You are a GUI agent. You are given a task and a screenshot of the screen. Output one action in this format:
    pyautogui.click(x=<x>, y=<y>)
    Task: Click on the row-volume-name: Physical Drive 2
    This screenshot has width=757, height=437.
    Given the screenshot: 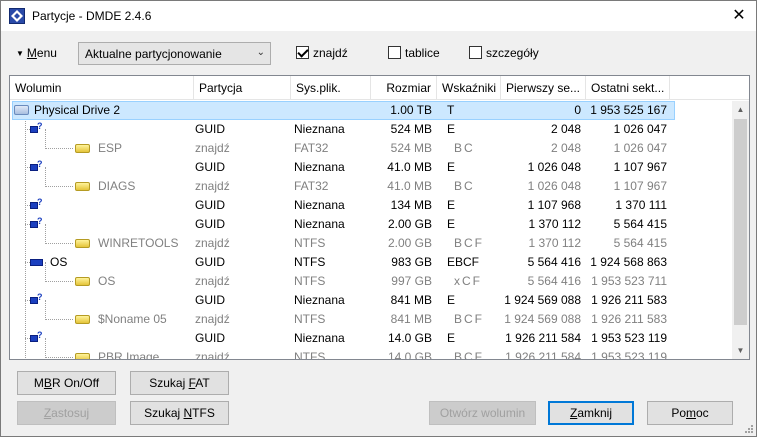 What is the action you would take?
    pyautogui.click(x=77, y=110)
    